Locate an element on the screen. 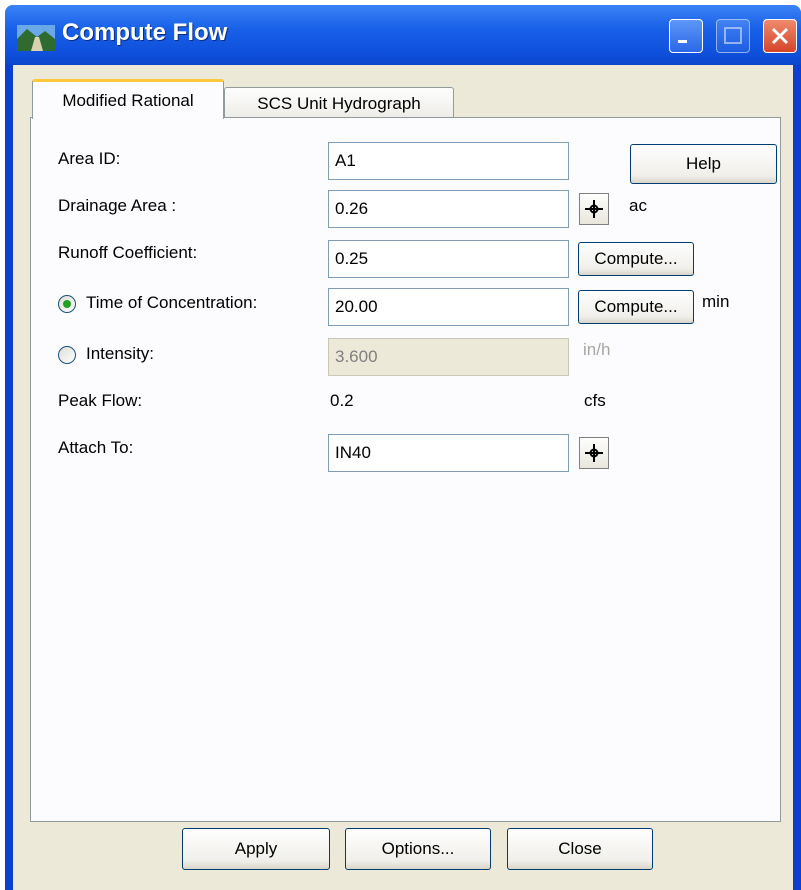  area-id-label: Area ID: is located at coordinates (89, 158).